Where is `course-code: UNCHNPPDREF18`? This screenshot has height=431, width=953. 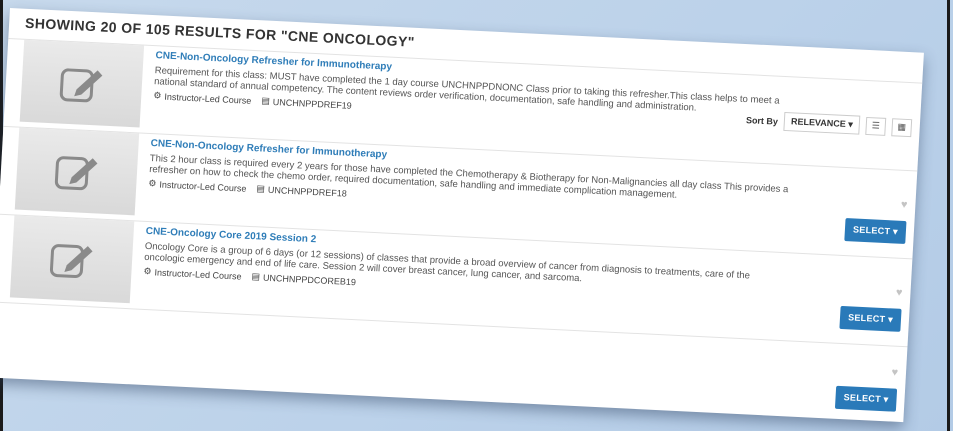 course-code: UNCHNPPDREF18 is located at coordinates (307, 191).